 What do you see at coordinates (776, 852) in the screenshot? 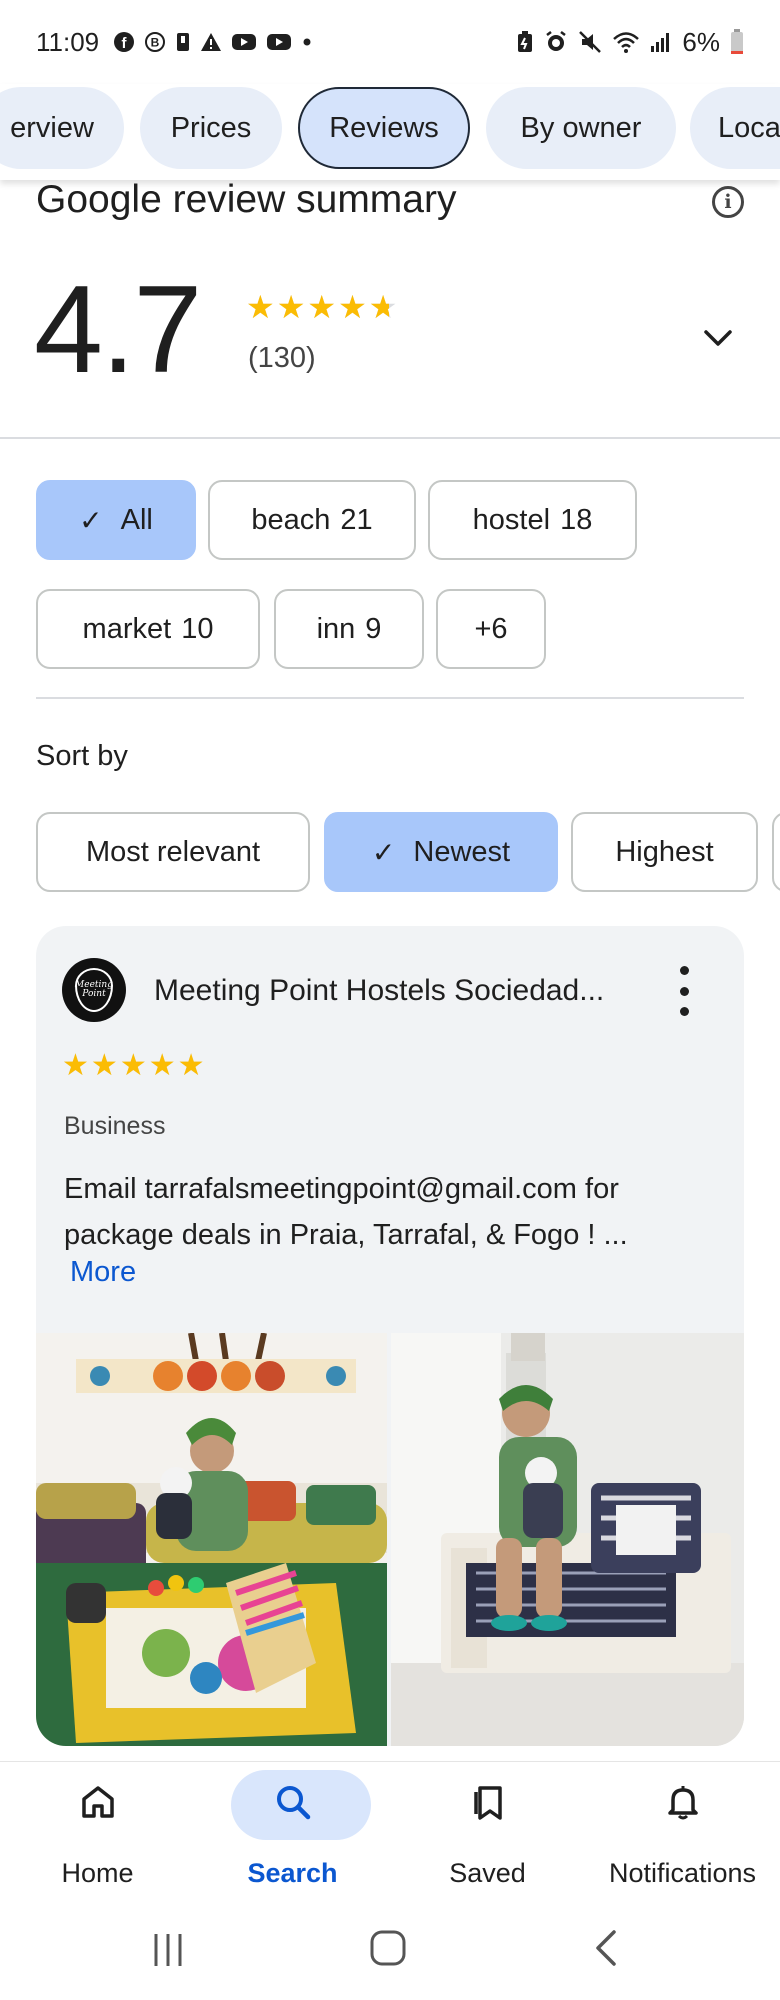
I see `sort-next-chip` at bounding box center [776, 852].